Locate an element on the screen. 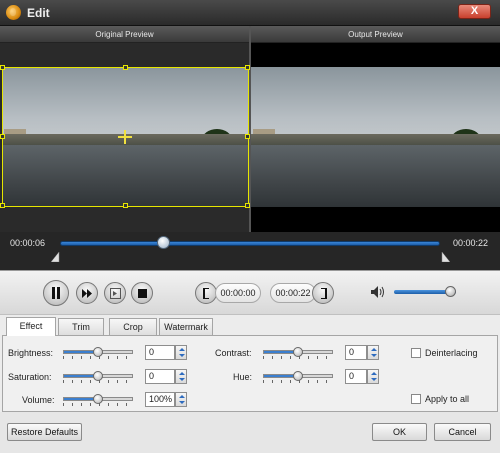 This screenshot has width=500, height=453. timeline-track is located at coordinates (250, 243).